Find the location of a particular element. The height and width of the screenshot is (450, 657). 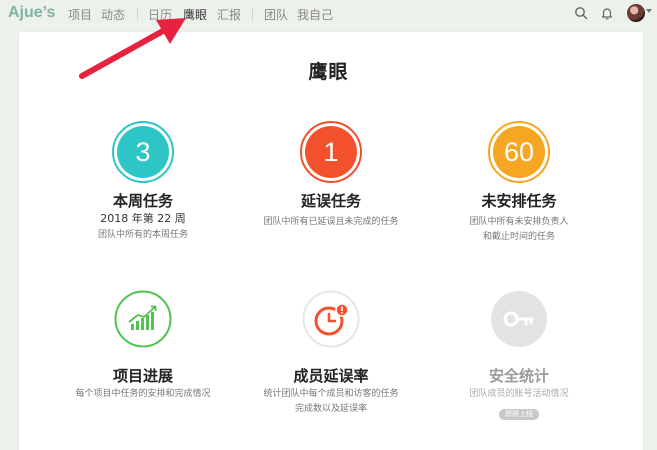

tile-security-stats: 安全统计 团队成员的账号活动情况 即将上线 is located at coordinates (519, 355).